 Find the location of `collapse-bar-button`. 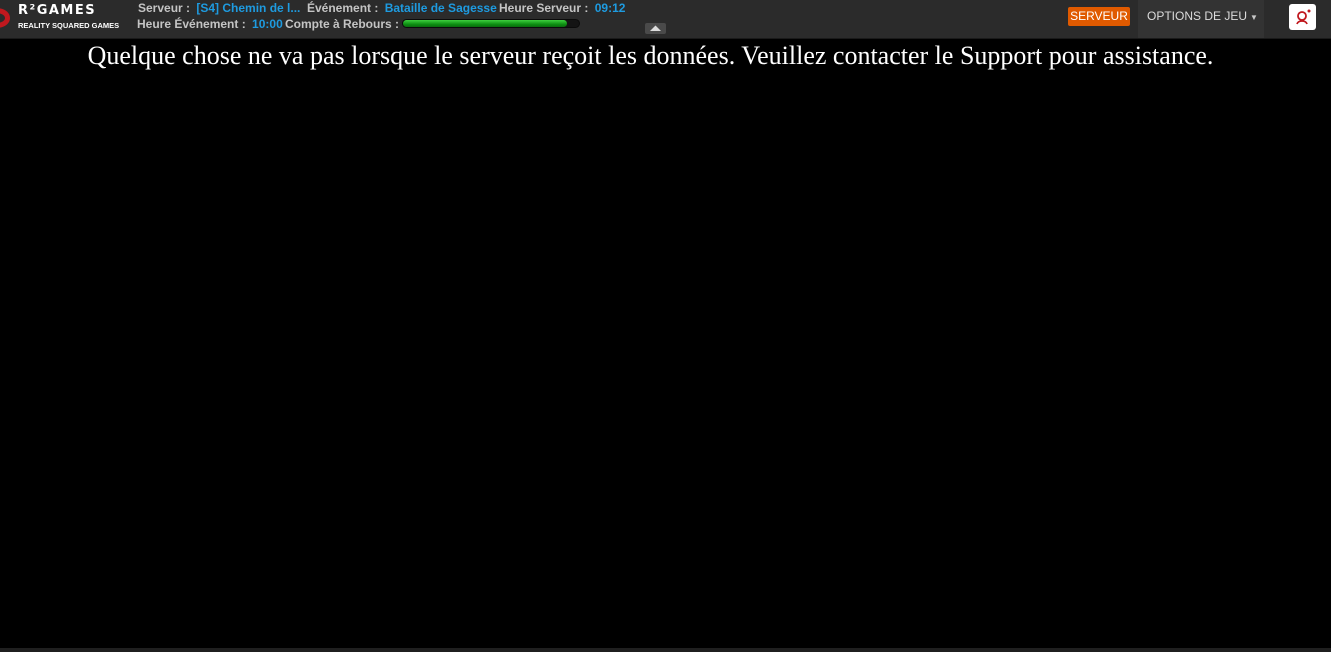

collapse-bar-button is located at coordinates (655, 28).